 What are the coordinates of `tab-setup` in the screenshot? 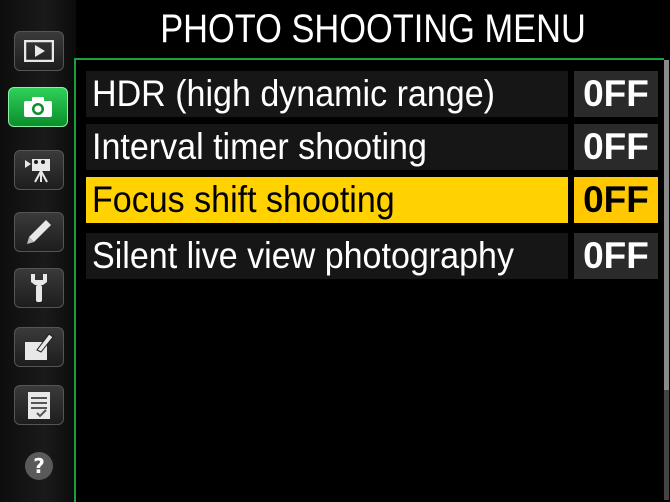 It's located at (39, 288).